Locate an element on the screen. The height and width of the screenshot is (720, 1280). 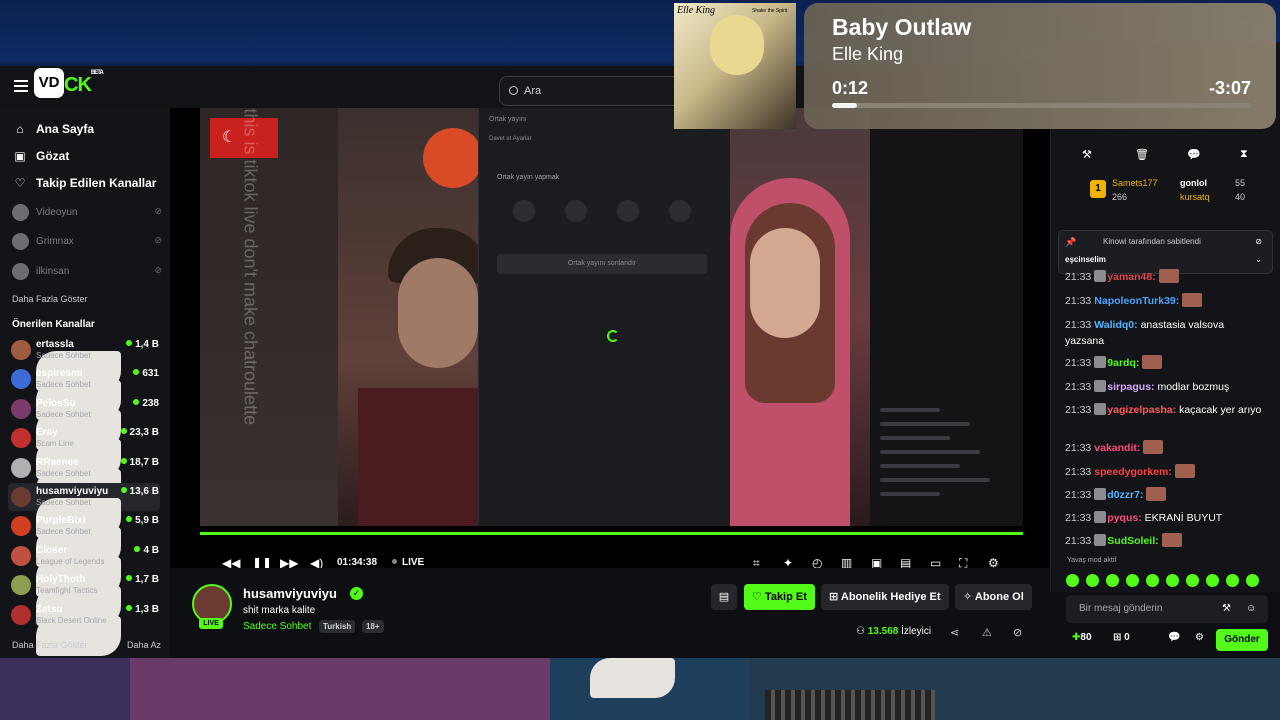
message-user: SudSoleil: is located at coordinates (1132, 541).